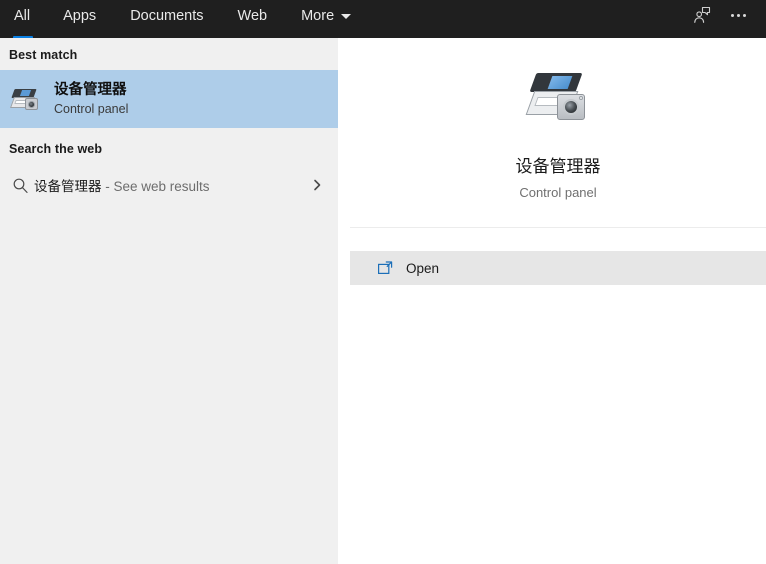  I want to click on open-action-label: Open, so click(423, 268).